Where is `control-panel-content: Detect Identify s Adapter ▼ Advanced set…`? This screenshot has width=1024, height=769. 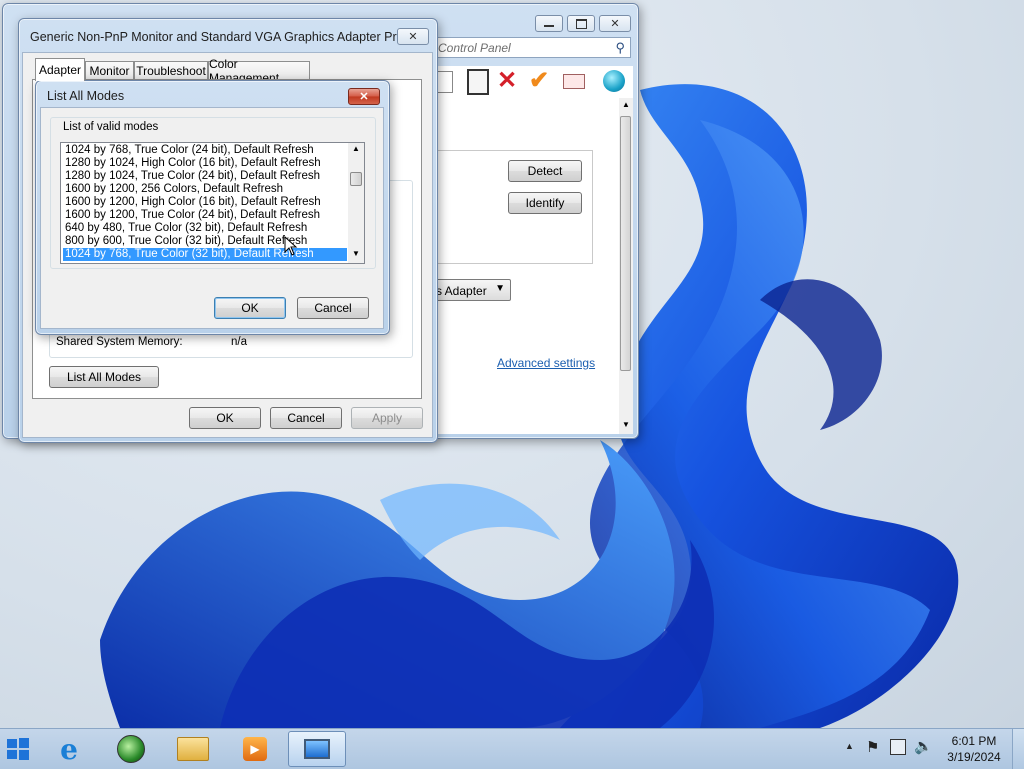
control-panel-content: Detect Identify s Adapter ▼ Advanced set… is located at coordinates (525, 266).